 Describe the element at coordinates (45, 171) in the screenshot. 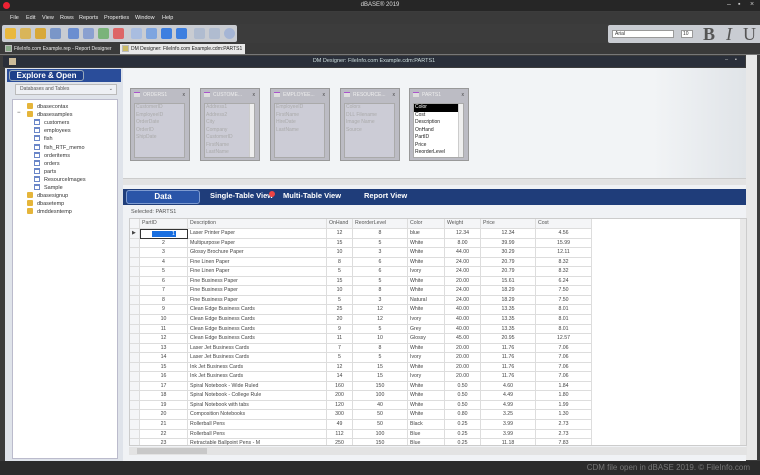

I see `tree-item-parts: parts` at that location.